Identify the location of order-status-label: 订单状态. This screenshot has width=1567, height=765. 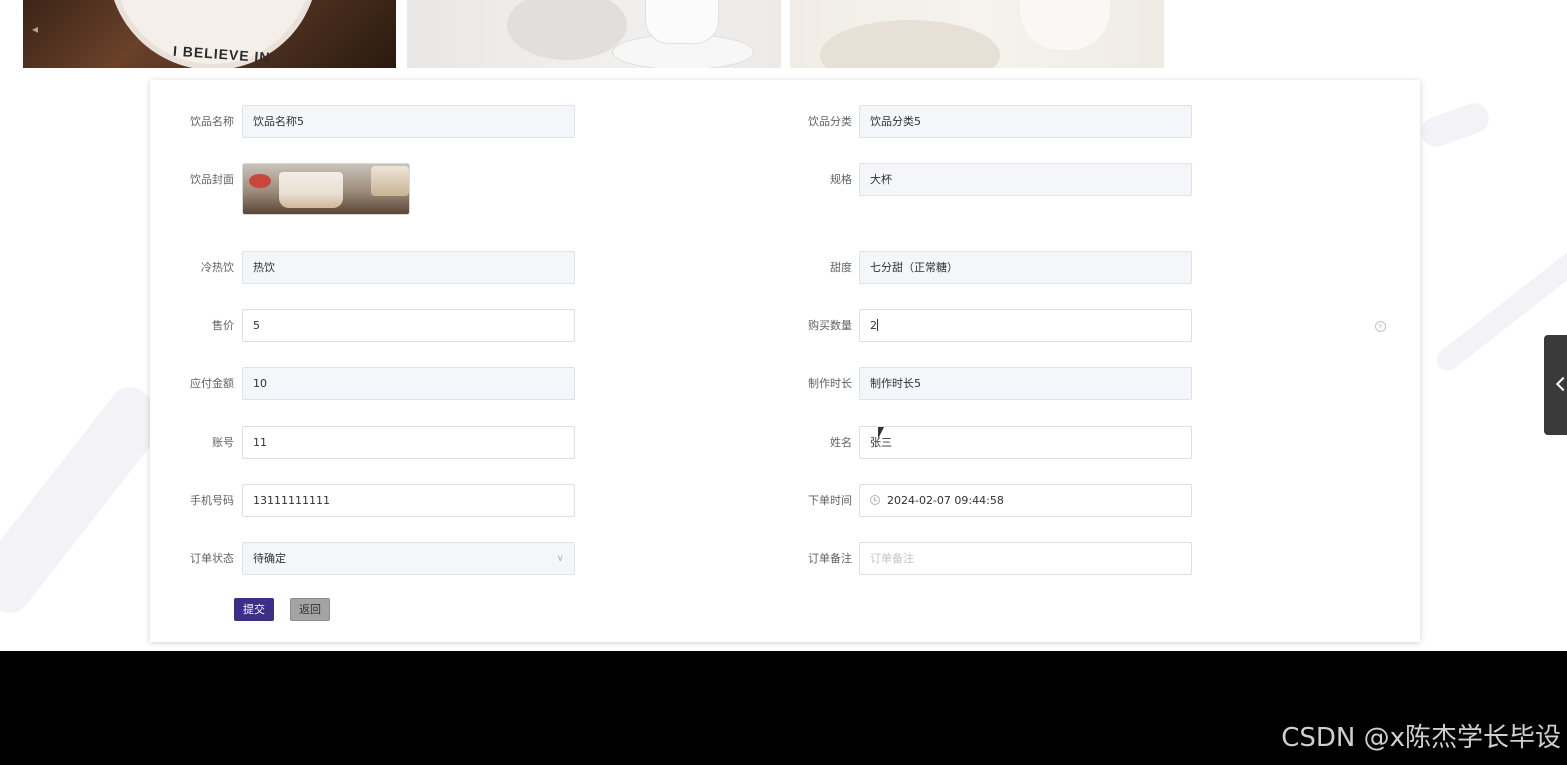
(212, 558).